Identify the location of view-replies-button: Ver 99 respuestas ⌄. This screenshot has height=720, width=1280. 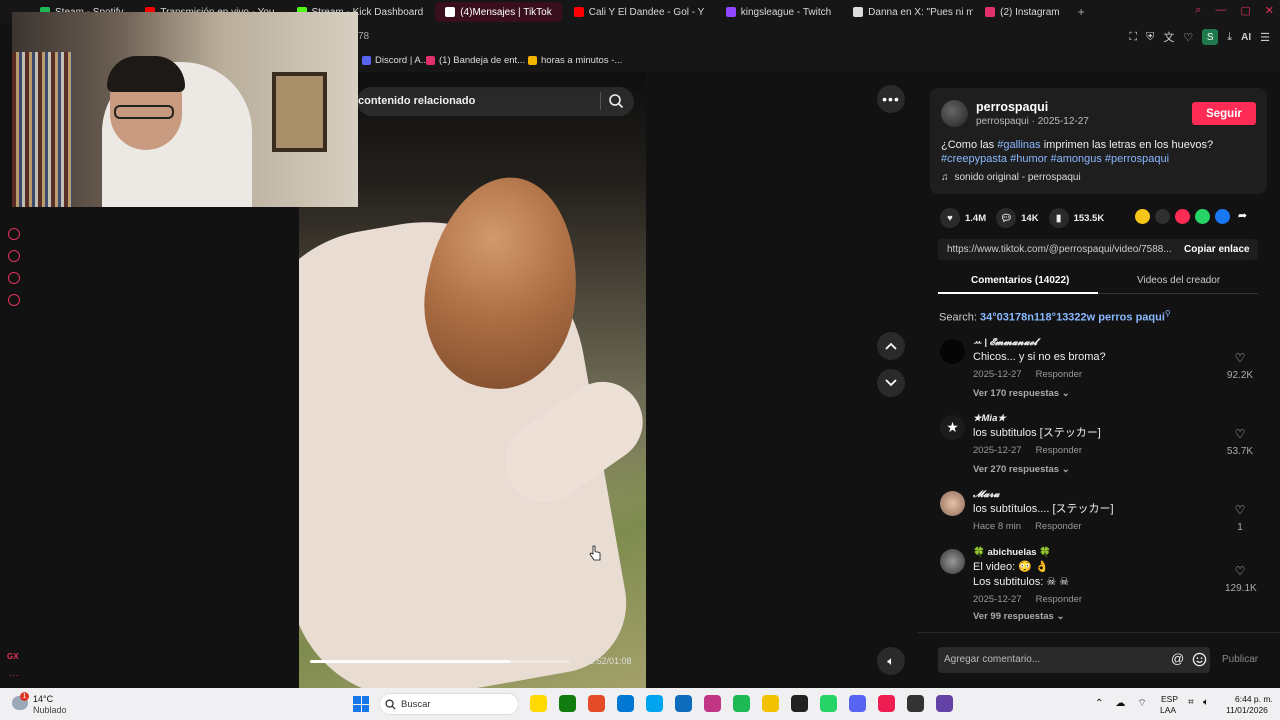
(1018, 616).